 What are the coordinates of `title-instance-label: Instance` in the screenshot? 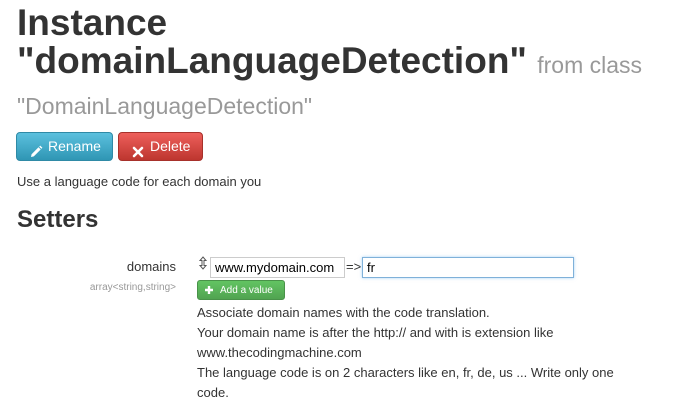 It's located at (92, 22).